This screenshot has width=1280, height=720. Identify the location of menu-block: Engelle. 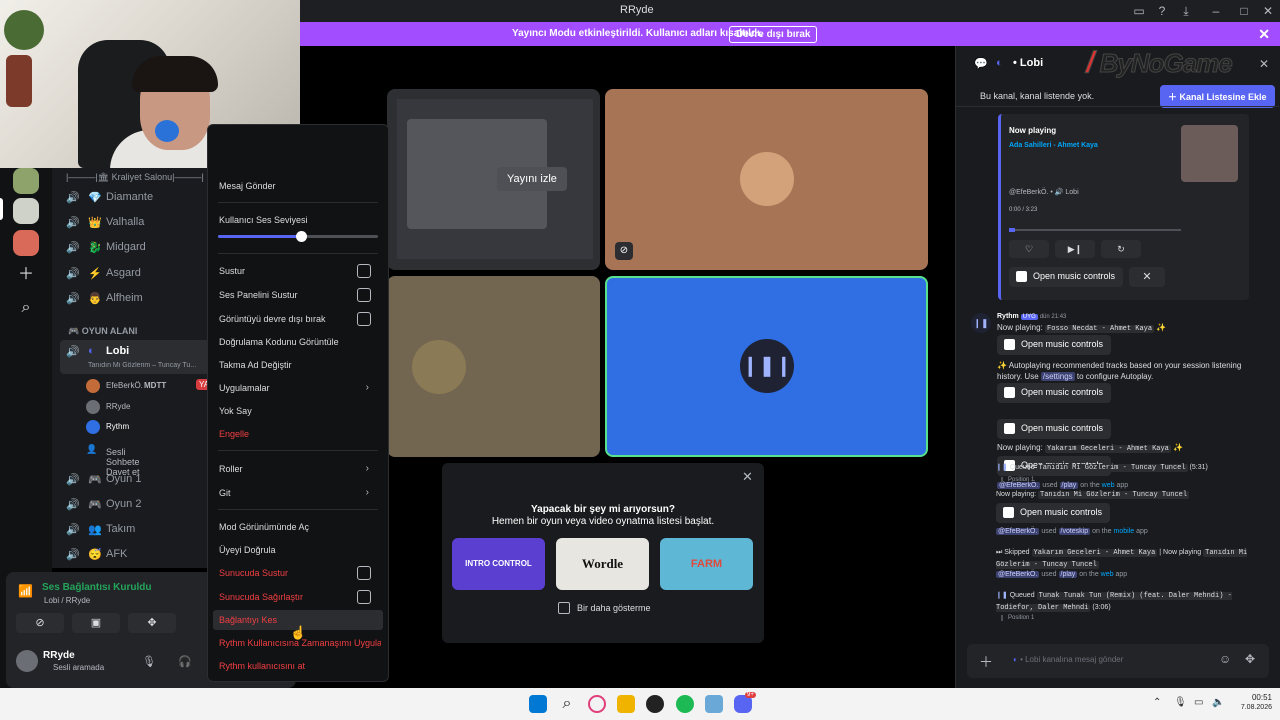
(300, 434).